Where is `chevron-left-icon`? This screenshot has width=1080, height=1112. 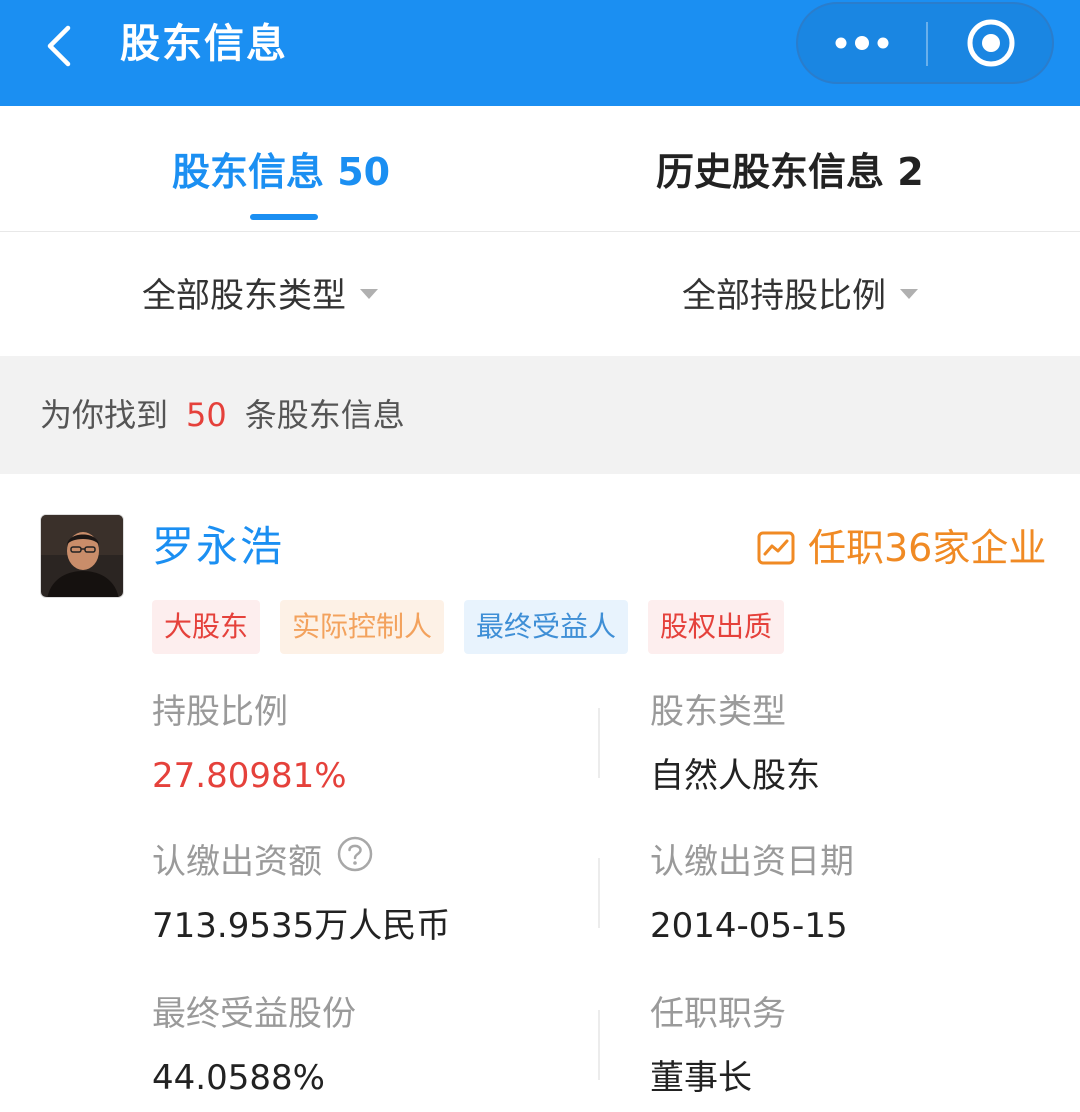 chevron-left-icon is located at coordinates (59, 46).